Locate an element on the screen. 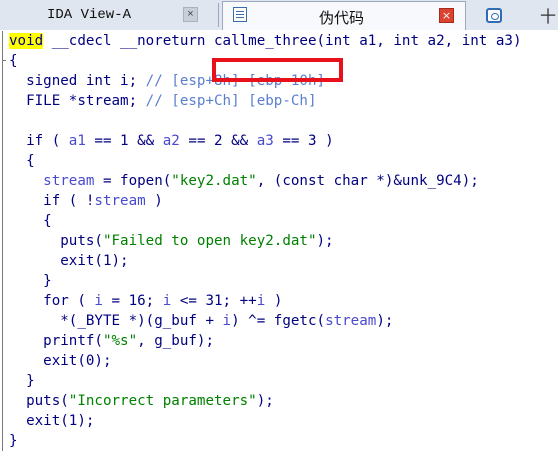 This screenshot has height=454, width=558. code-token: for ( is located at coordinates (52, 301).